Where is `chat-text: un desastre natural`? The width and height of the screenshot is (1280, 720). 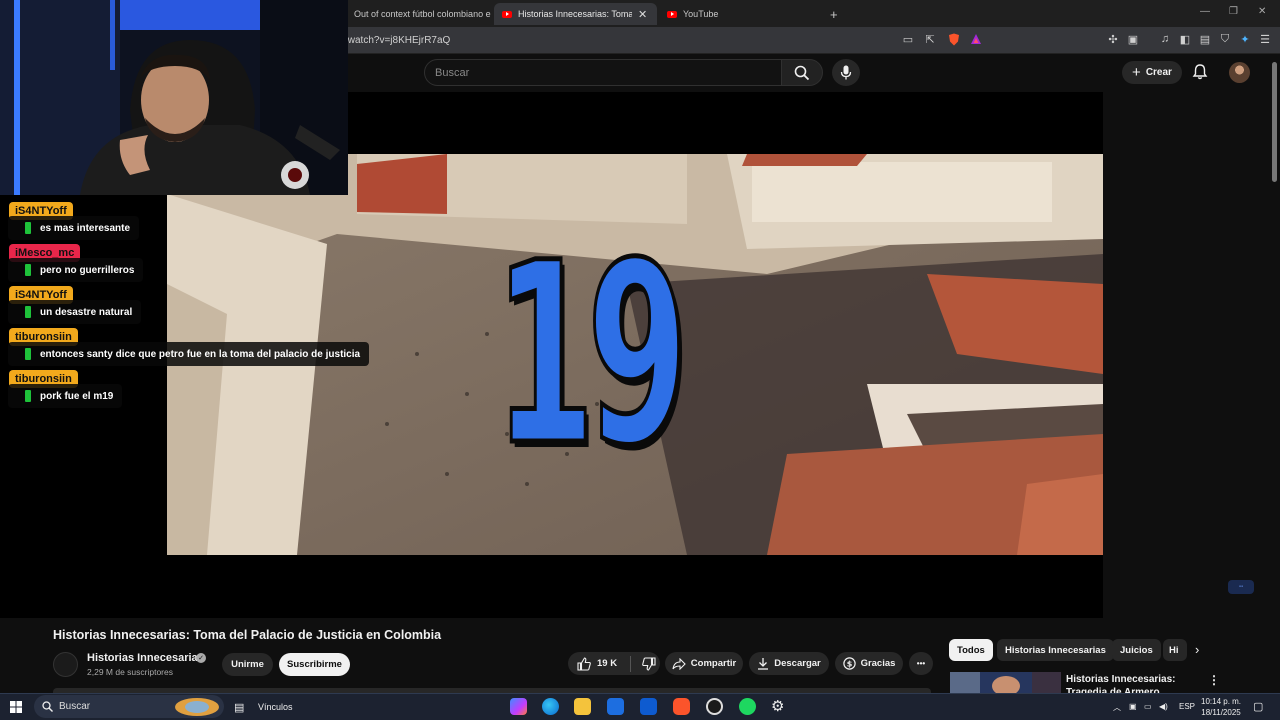 chat-text: un desastre natural is located at coordinates (86, 312).